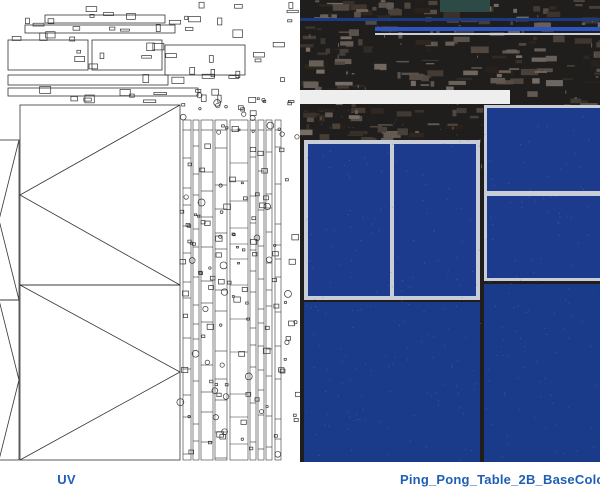 The width and height of the screenshot is (600, 500). I want to click on uv-island-top-lower, so click(100, 372).